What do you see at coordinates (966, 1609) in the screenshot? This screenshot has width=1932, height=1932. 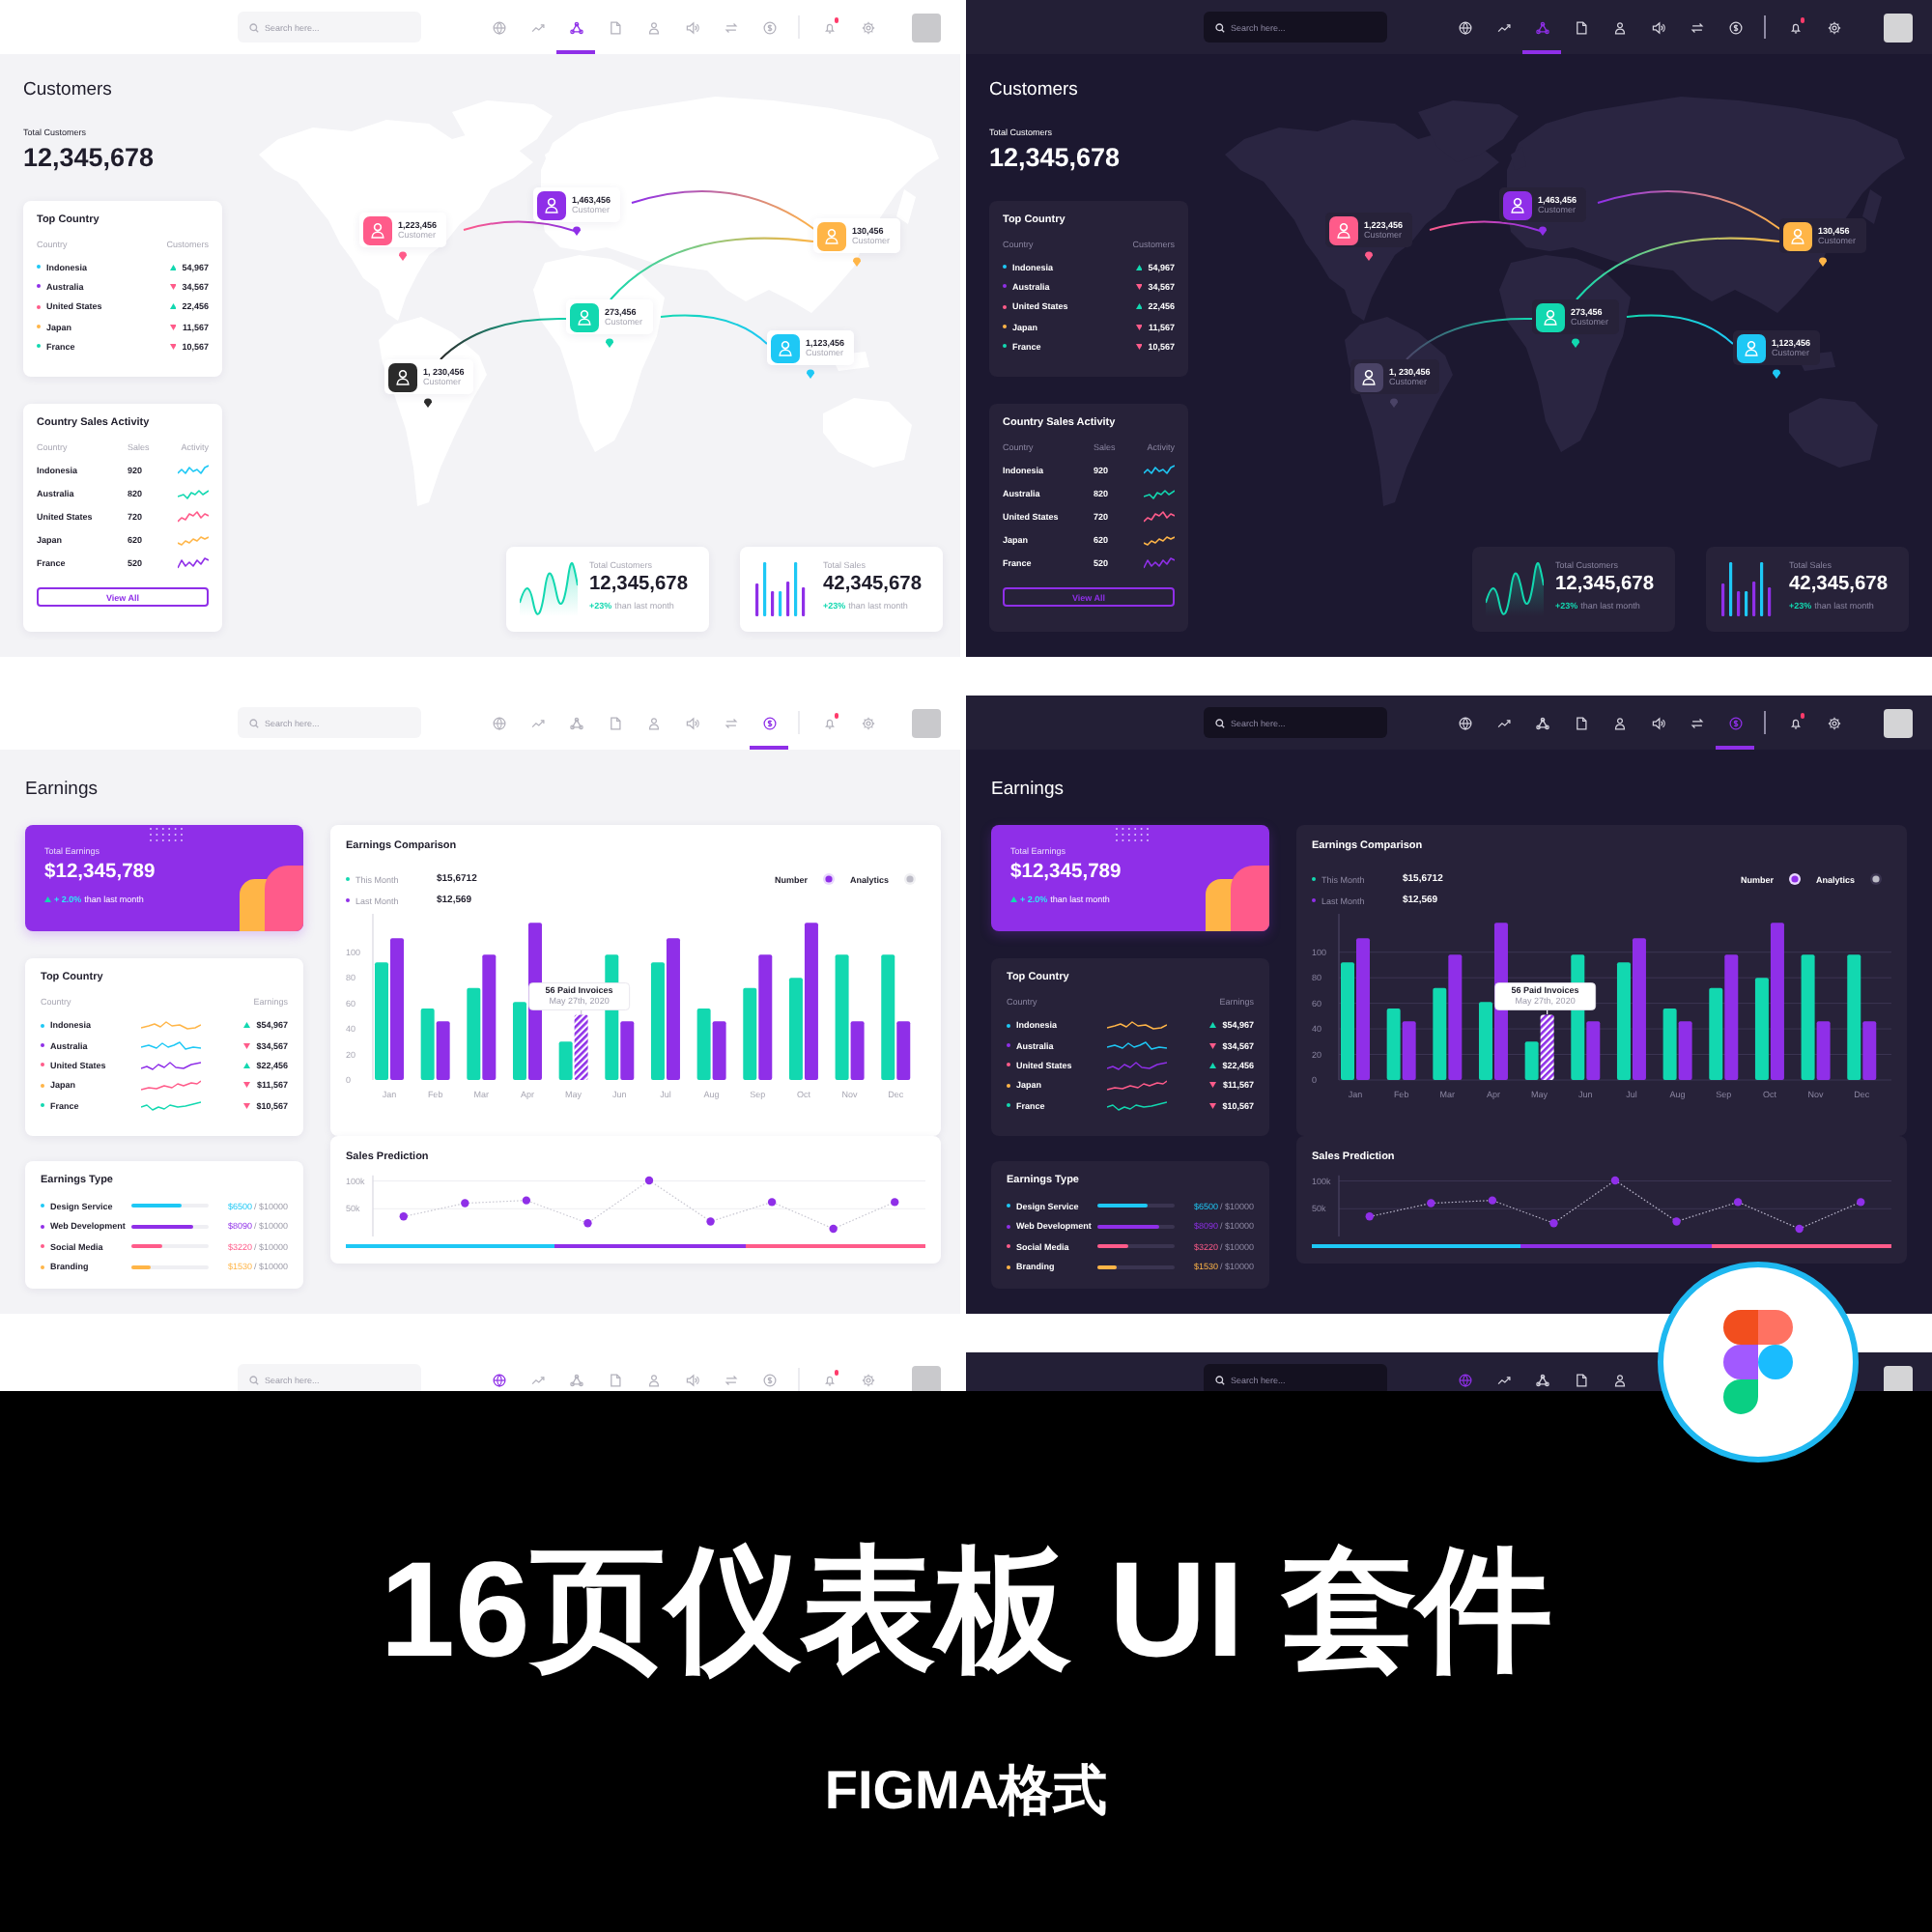 I see `banner-title: 16页仪表板 UI 套件` at bounding box center [966, 1609].